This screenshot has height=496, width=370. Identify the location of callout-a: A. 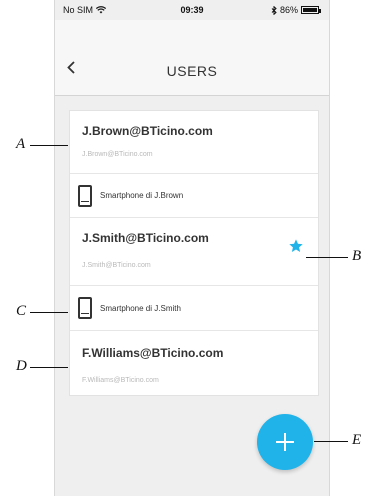
(21, 144).